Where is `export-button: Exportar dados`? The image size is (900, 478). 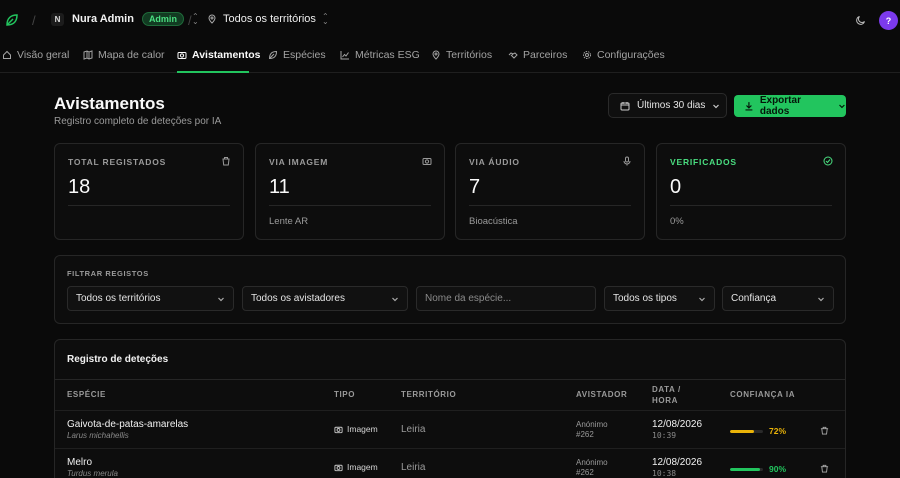
export-button: Exportar dados is located at coordinates (790, 106).